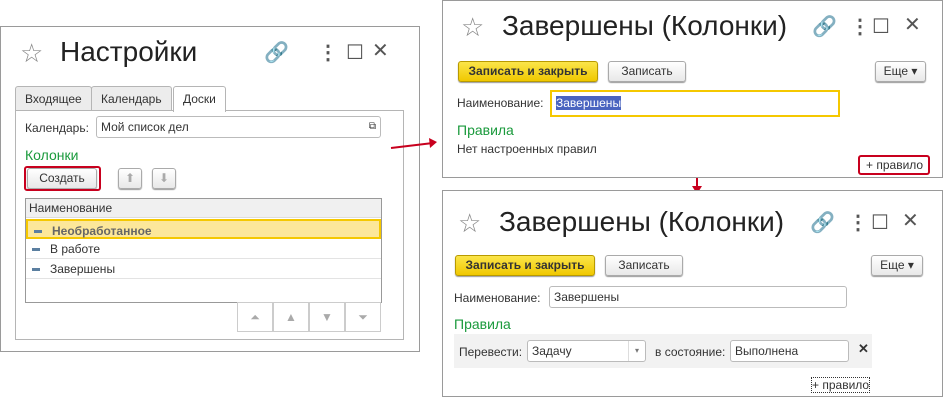  Describe the element at coordinates (552, 351) in the screenshot. I see `move-value: Задачу` at that location.